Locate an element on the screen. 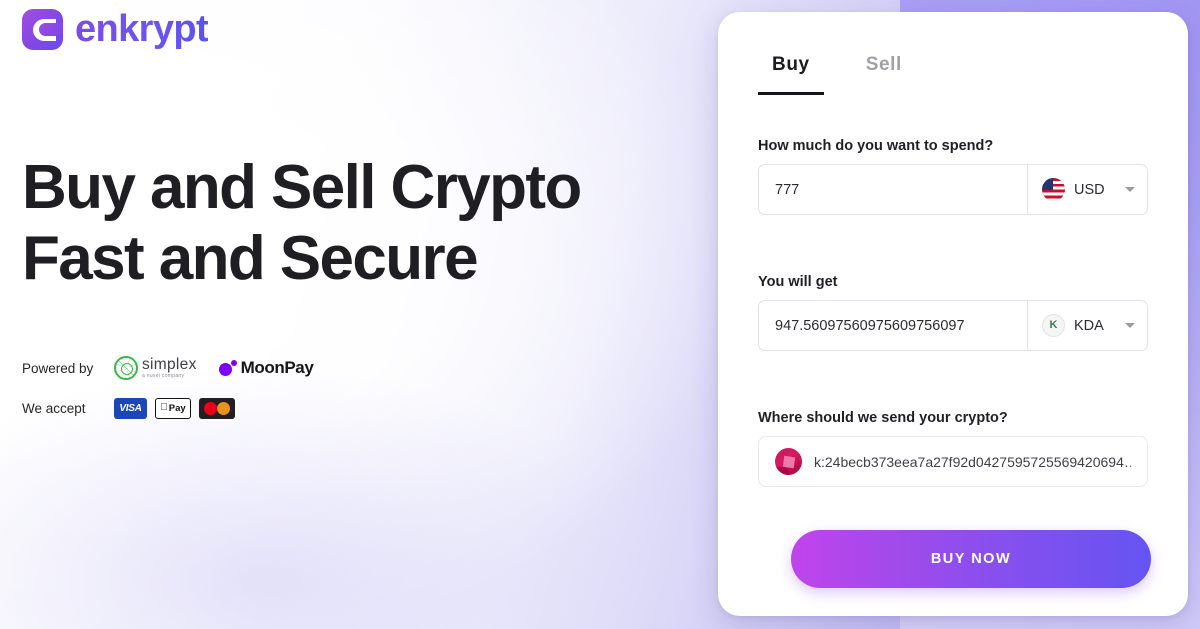 This screenshot has width=1200, height=629. visa-icon: VISA is located at coordinates (130, 408).